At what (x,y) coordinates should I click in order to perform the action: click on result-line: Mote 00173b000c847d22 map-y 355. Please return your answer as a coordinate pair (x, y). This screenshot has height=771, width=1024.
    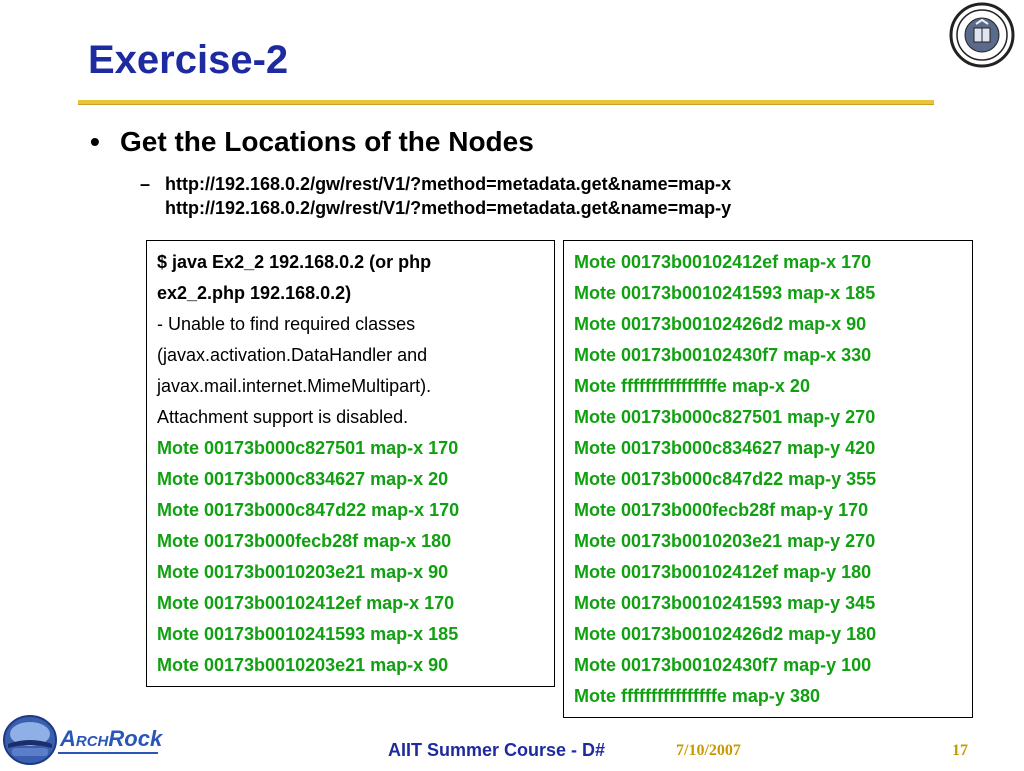
    Looking at the image, I should click on (725, 479).